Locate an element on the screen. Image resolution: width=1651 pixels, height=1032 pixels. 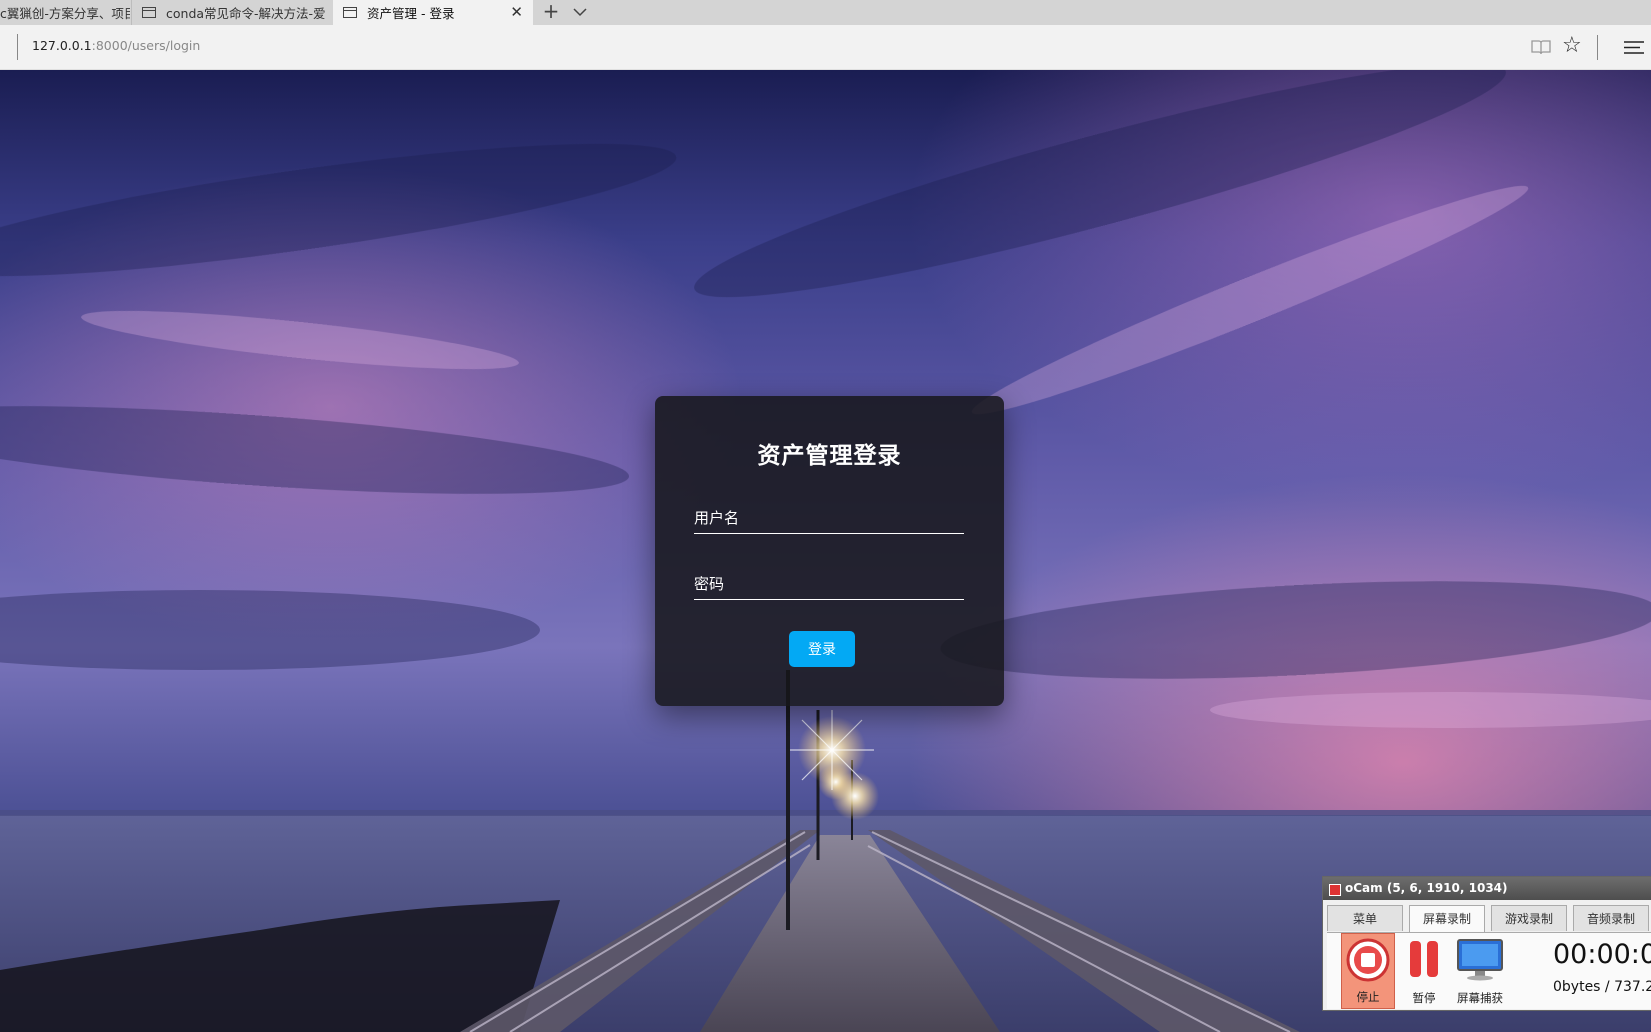
ocam-panel: 停止 暂停 屏幕捕获 00:00:00 0bytes / 737.2 is located at coordinates (1489, 970).